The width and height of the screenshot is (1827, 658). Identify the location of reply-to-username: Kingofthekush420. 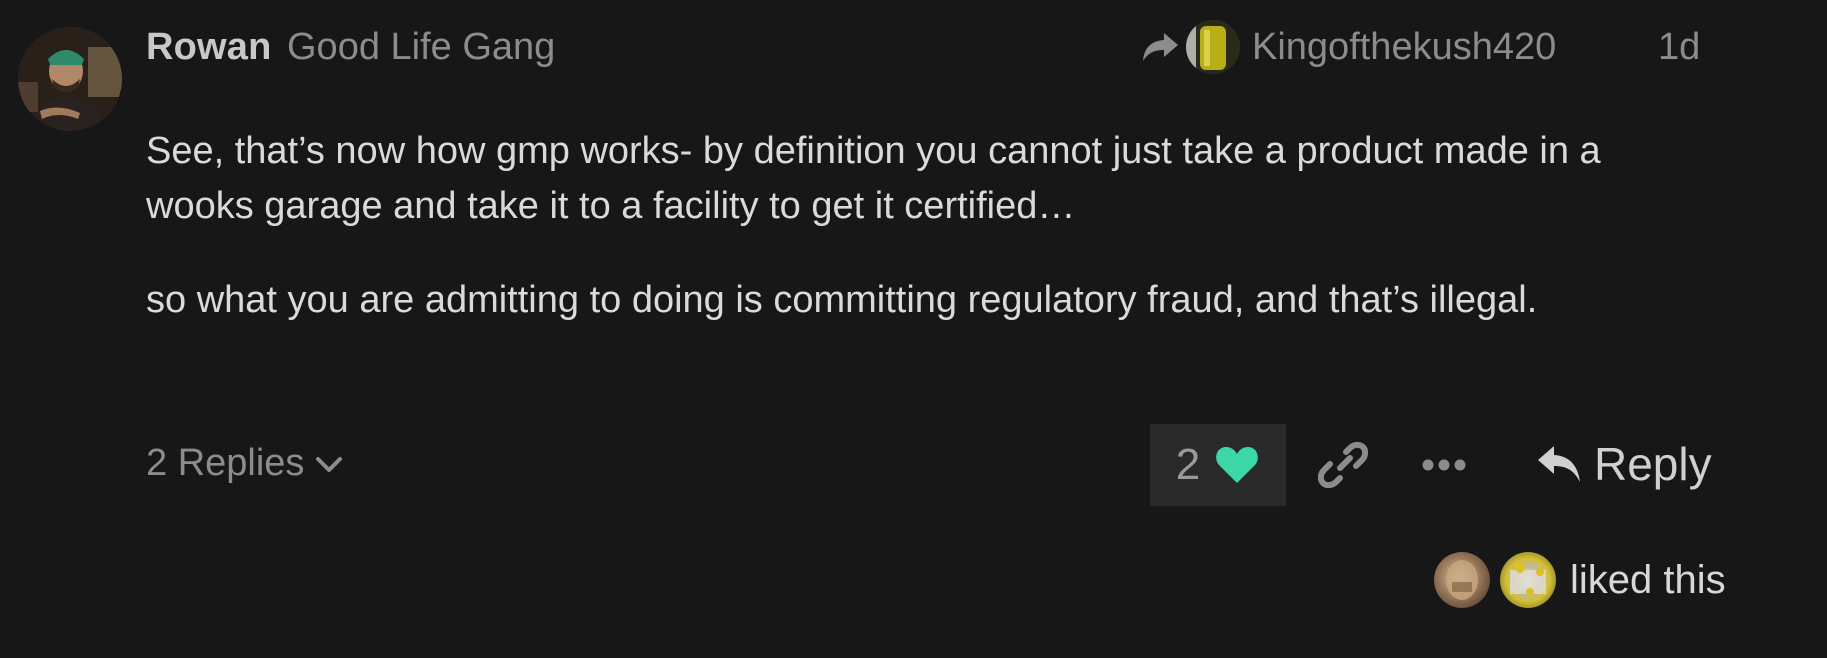
(1404, 47).